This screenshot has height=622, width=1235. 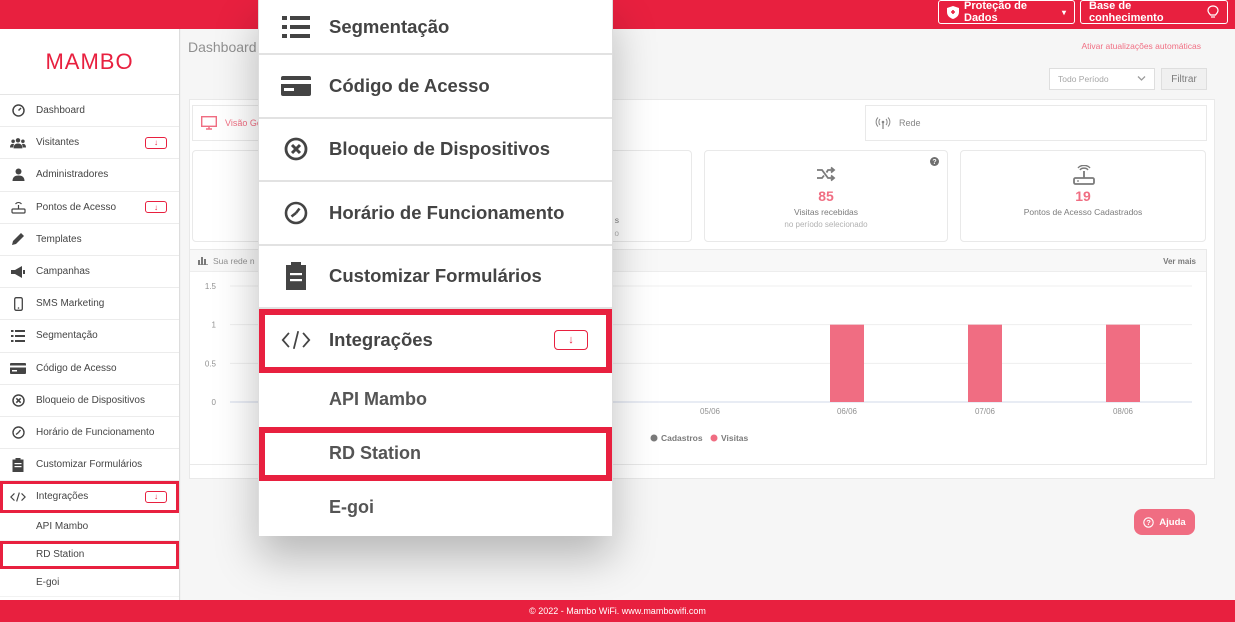 What do you see at coordinates (209, 123) in the screenshot?
I see `monitor-icon` at bounding box center [209, 123].